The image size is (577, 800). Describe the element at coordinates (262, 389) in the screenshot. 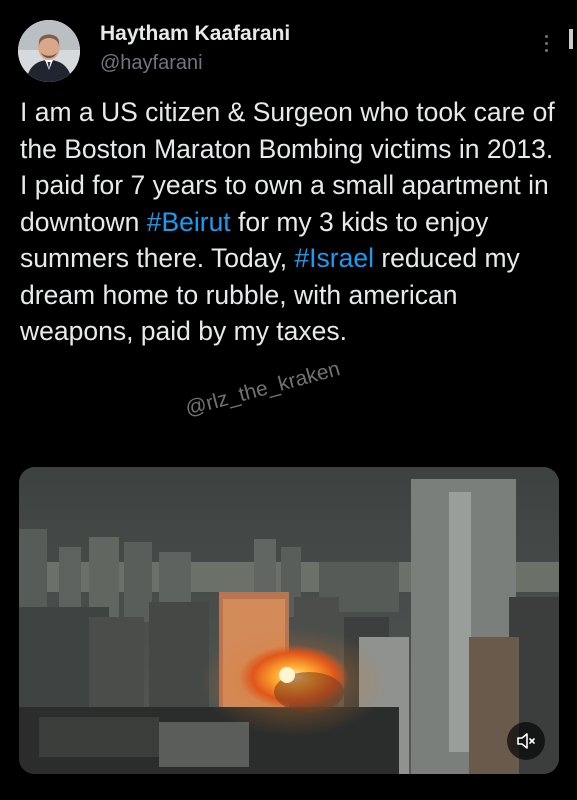

I see `watermark-text: @rlz_the_kraken` at that location.